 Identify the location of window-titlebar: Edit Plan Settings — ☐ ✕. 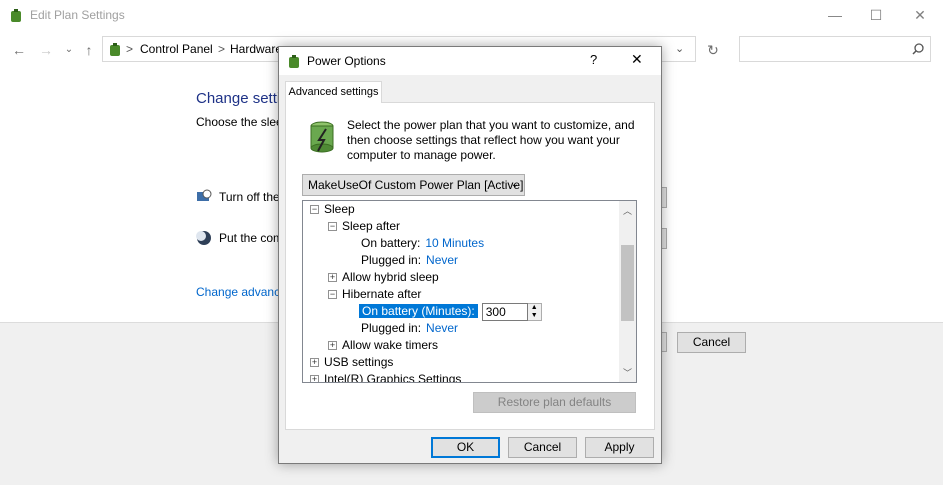
(471, 16).